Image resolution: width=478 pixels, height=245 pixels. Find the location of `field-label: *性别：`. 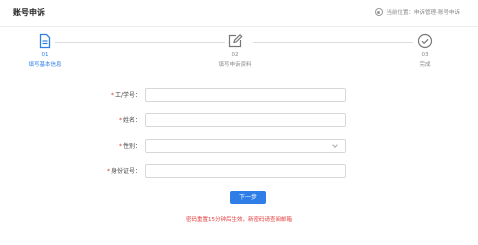

field-label: *性别： is located at coordinates (122, 145).